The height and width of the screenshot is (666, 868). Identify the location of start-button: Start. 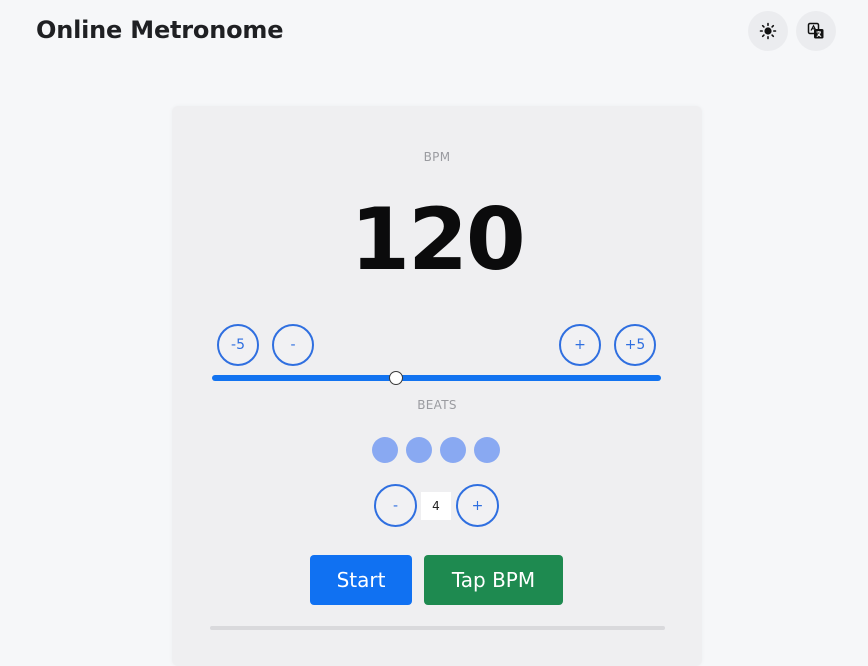
(361, 580).